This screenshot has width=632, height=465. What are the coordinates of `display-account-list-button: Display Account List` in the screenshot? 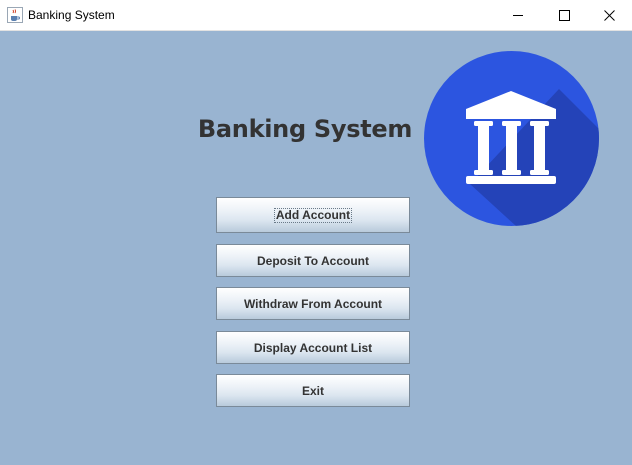 It's located at (313, 347).